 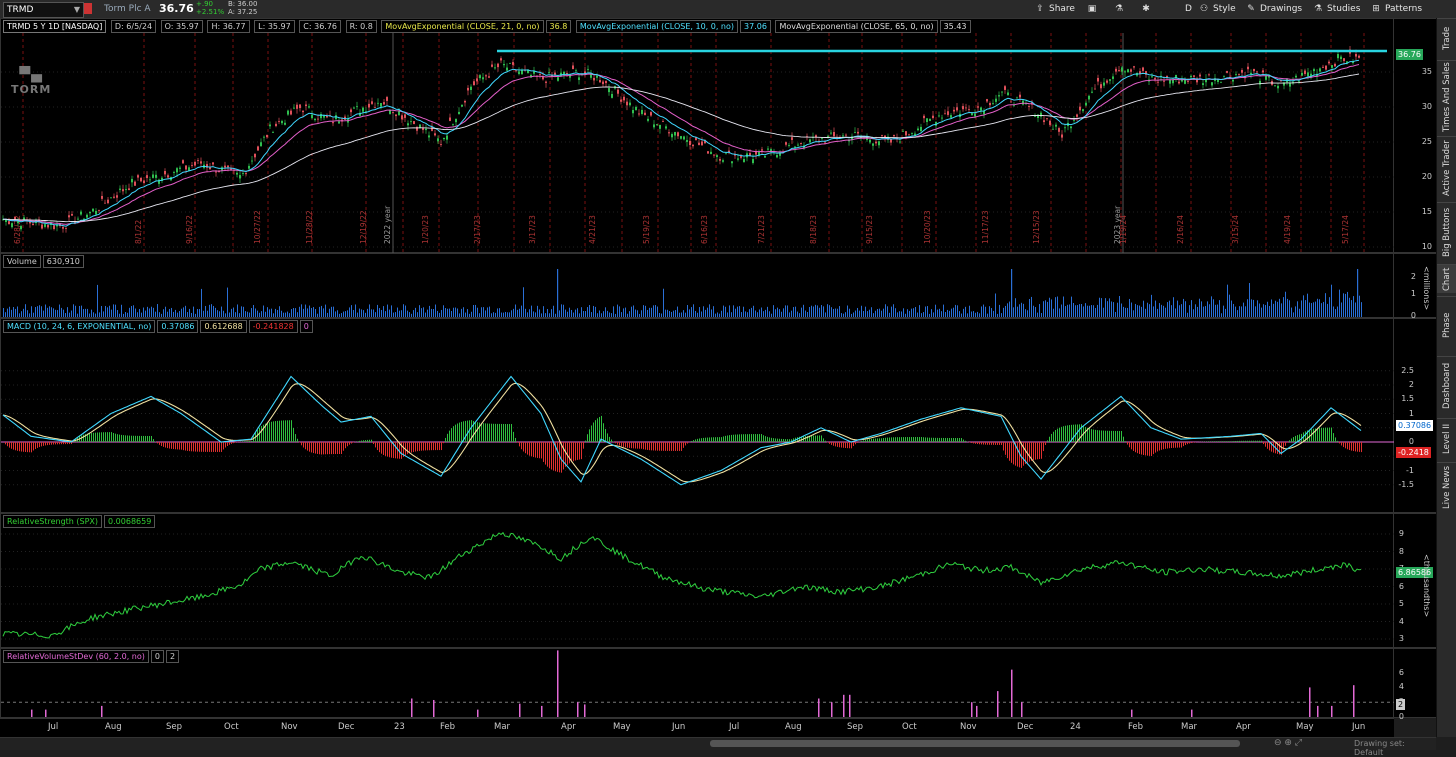 I want to click on symbol-input: TRMD▼, so click(x=43, y=10).